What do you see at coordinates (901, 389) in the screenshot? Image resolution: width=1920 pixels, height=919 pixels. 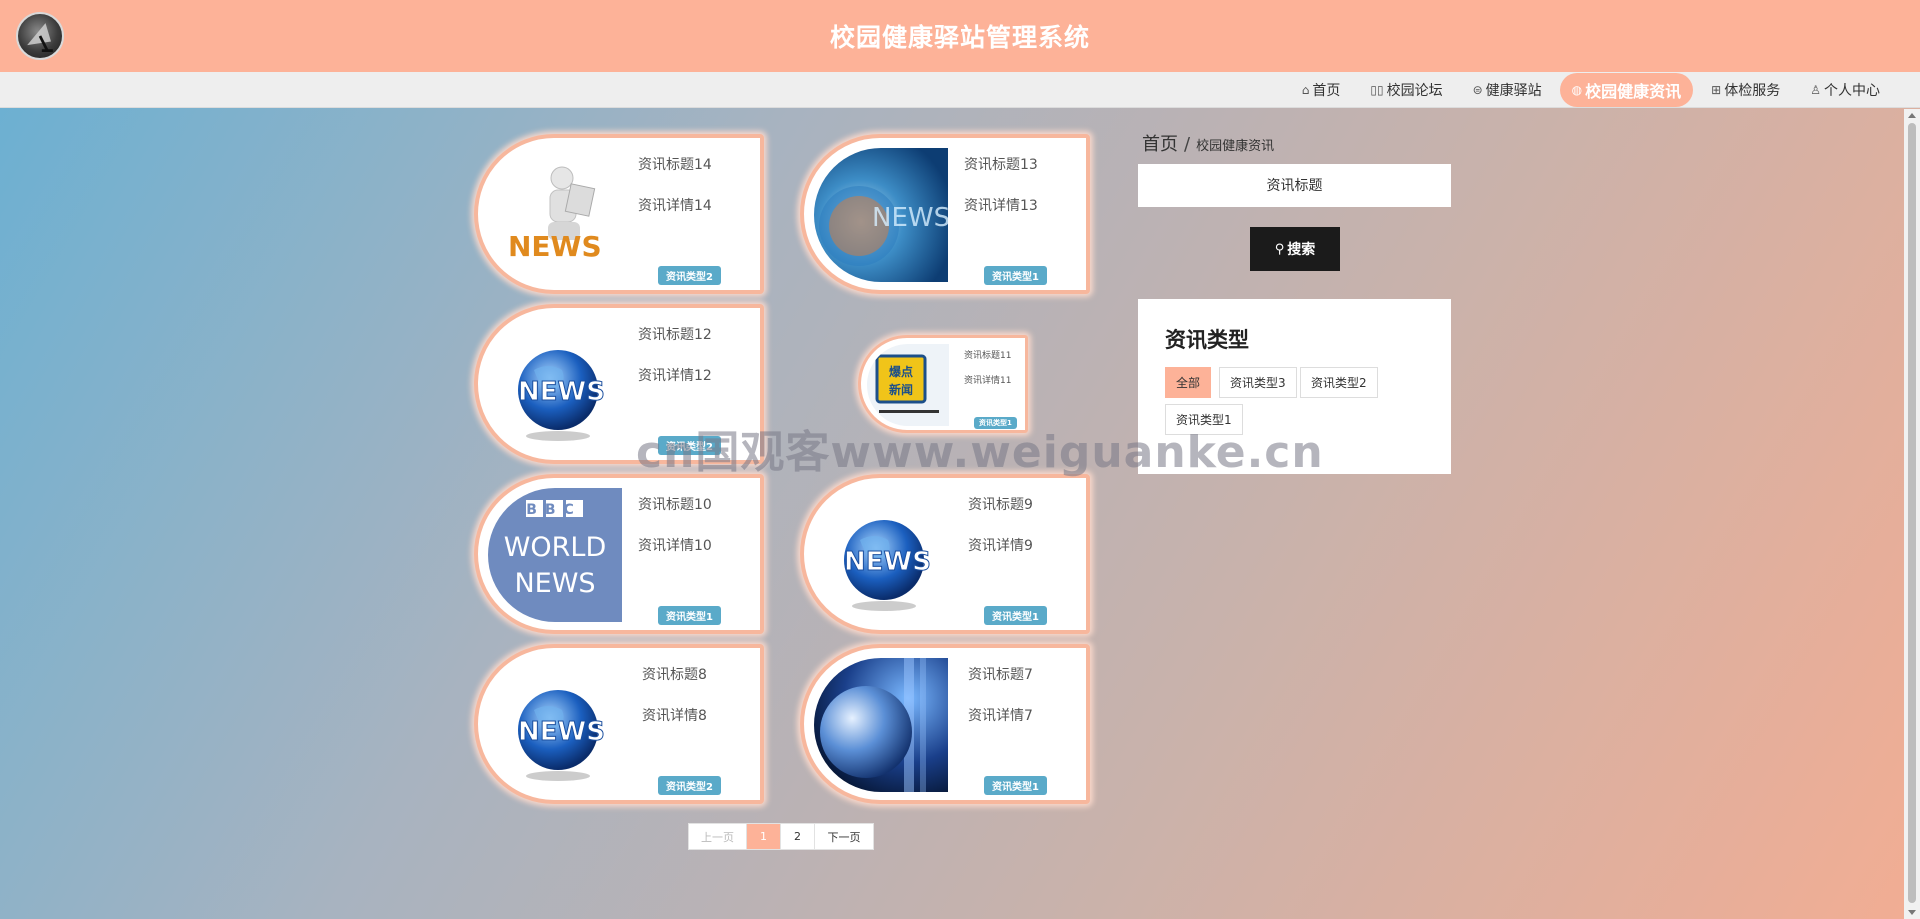 I see `hot-news-line2: 新闻` at bounding box center [901, 389].